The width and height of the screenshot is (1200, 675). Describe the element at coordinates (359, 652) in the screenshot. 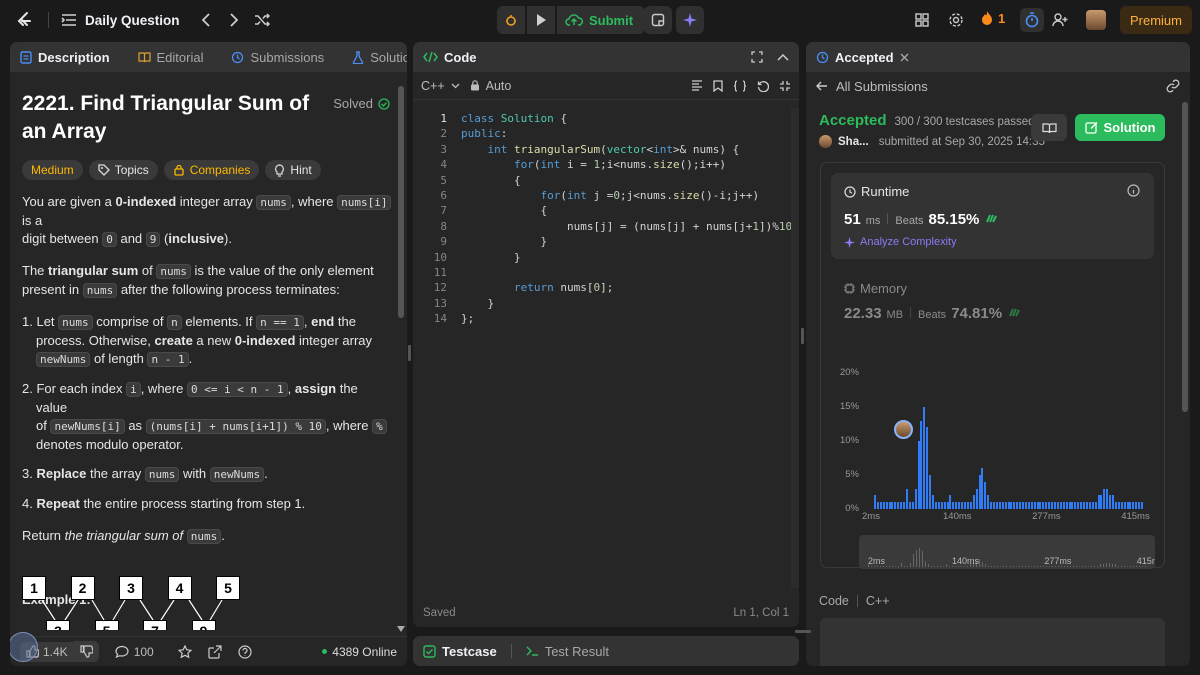

I see `online-status: 4389 Online` at that location.